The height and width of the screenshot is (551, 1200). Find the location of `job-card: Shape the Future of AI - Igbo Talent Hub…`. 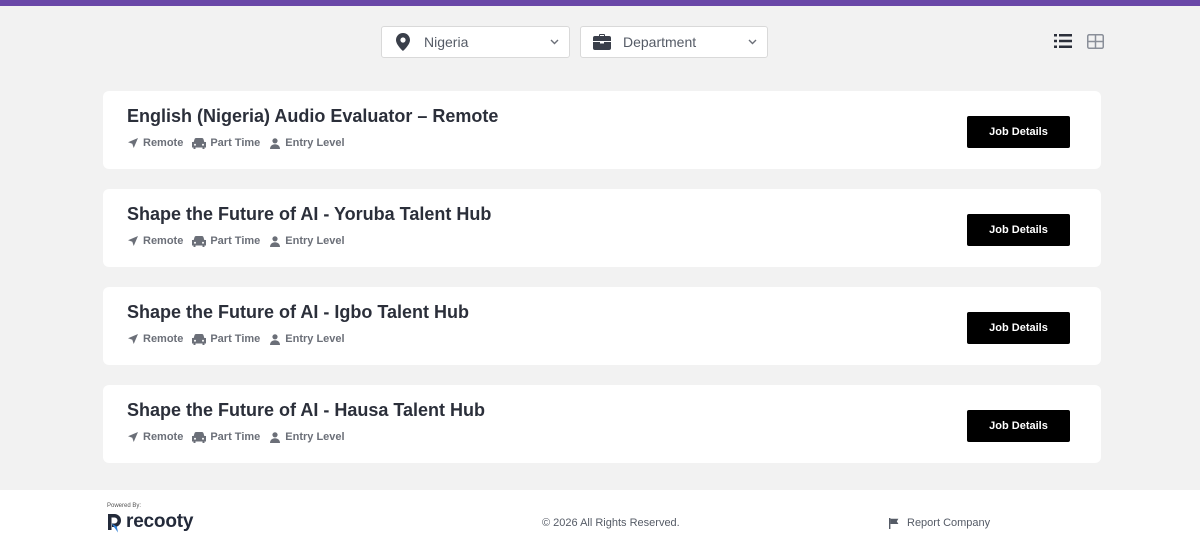

job-card: Shape the Future of AI - Igbo Talent Hub… is located at coordinates (602, 326).